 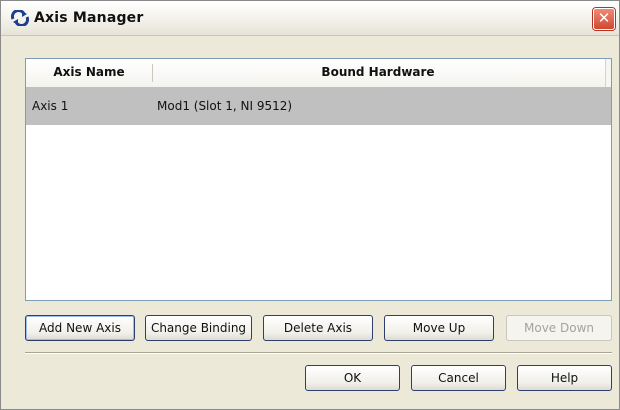 I want to click on close-icon: ✕, so click(x=604, y=18).